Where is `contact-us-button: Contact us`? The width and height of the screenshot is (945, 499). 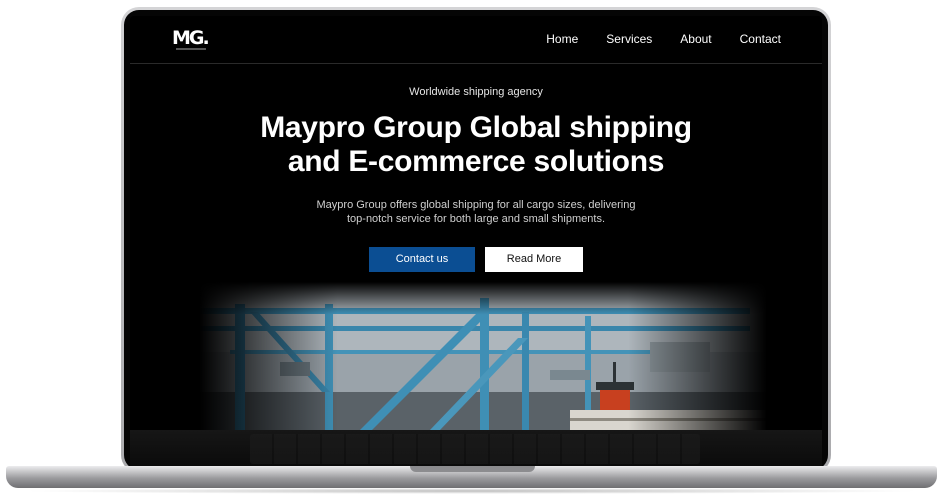 contact-us-button: Contact us is located at coordinates (422, 259).